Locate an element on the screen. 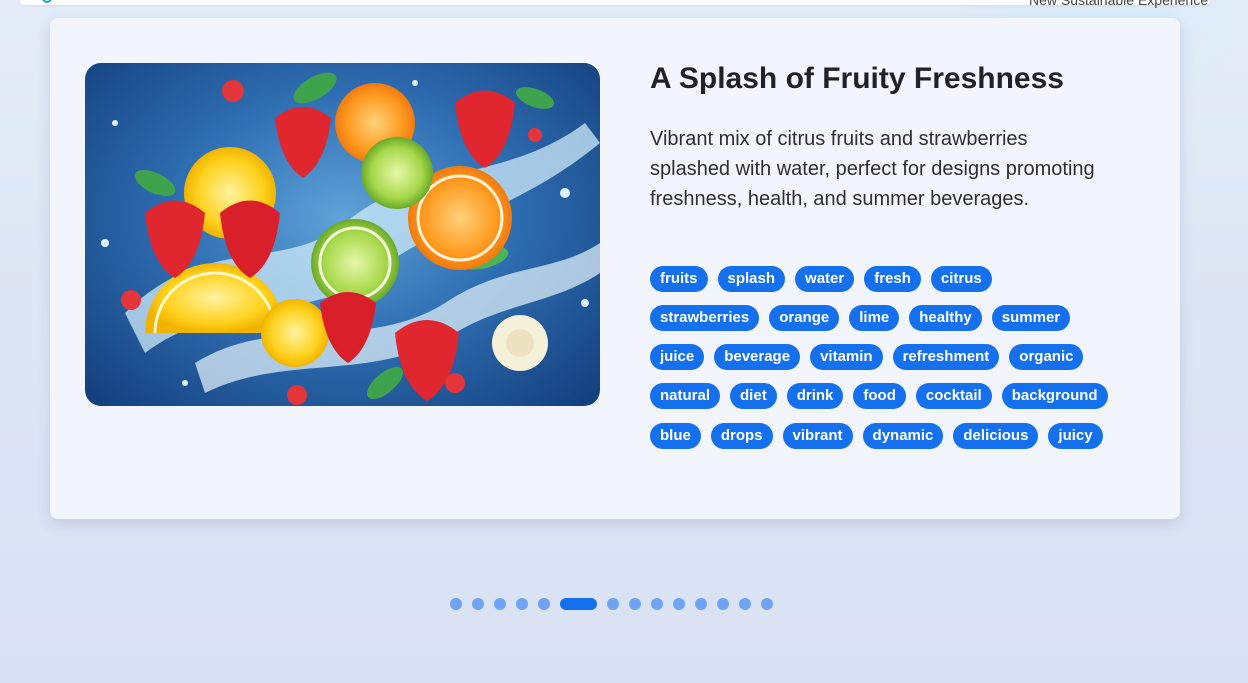  tag-healthy: healthy is located at coordinates (945, 318).